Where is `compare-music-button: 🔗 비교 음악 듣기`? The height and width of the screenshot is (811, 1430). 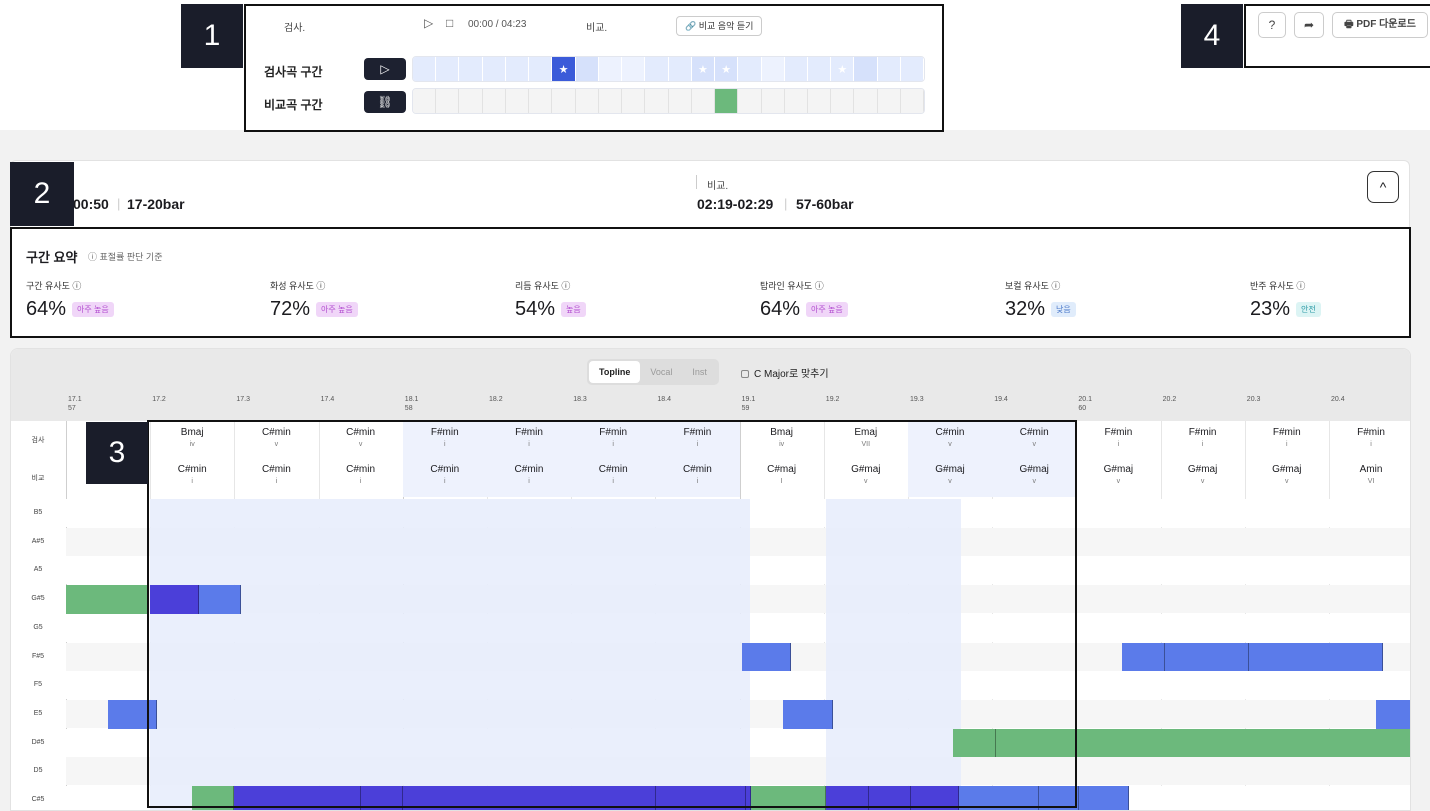 compare-music-button: 🔗 비교 음악 듣기 is located at coordinates (719, 26).